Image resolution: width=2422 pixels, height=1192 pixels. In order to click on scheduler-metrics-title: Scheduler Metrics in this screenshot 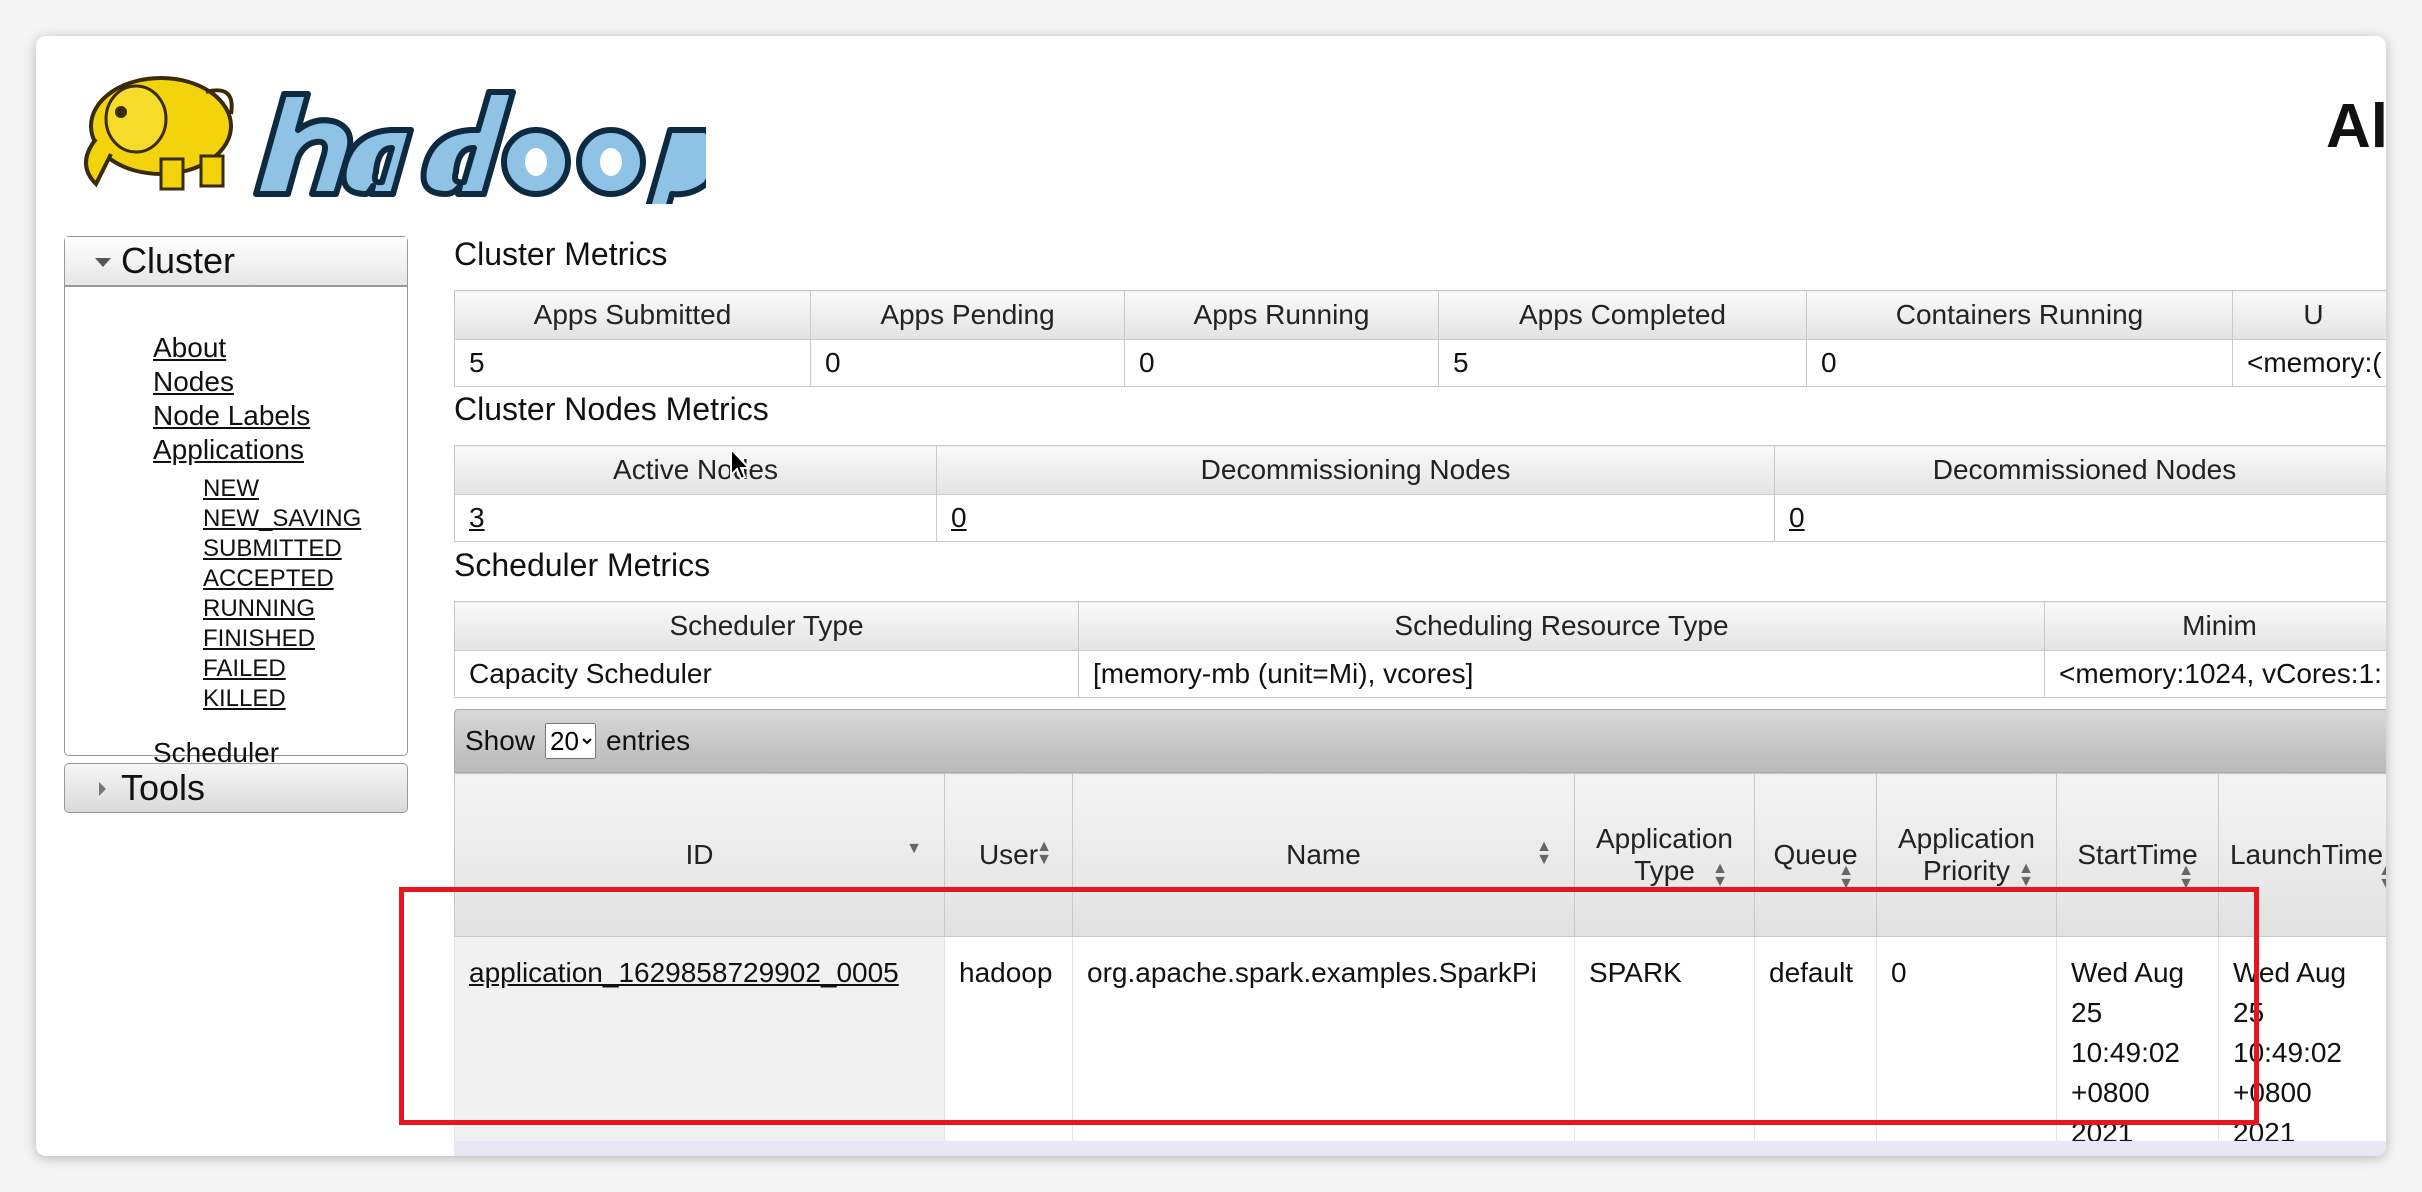, I will do `click(582, 565)`.